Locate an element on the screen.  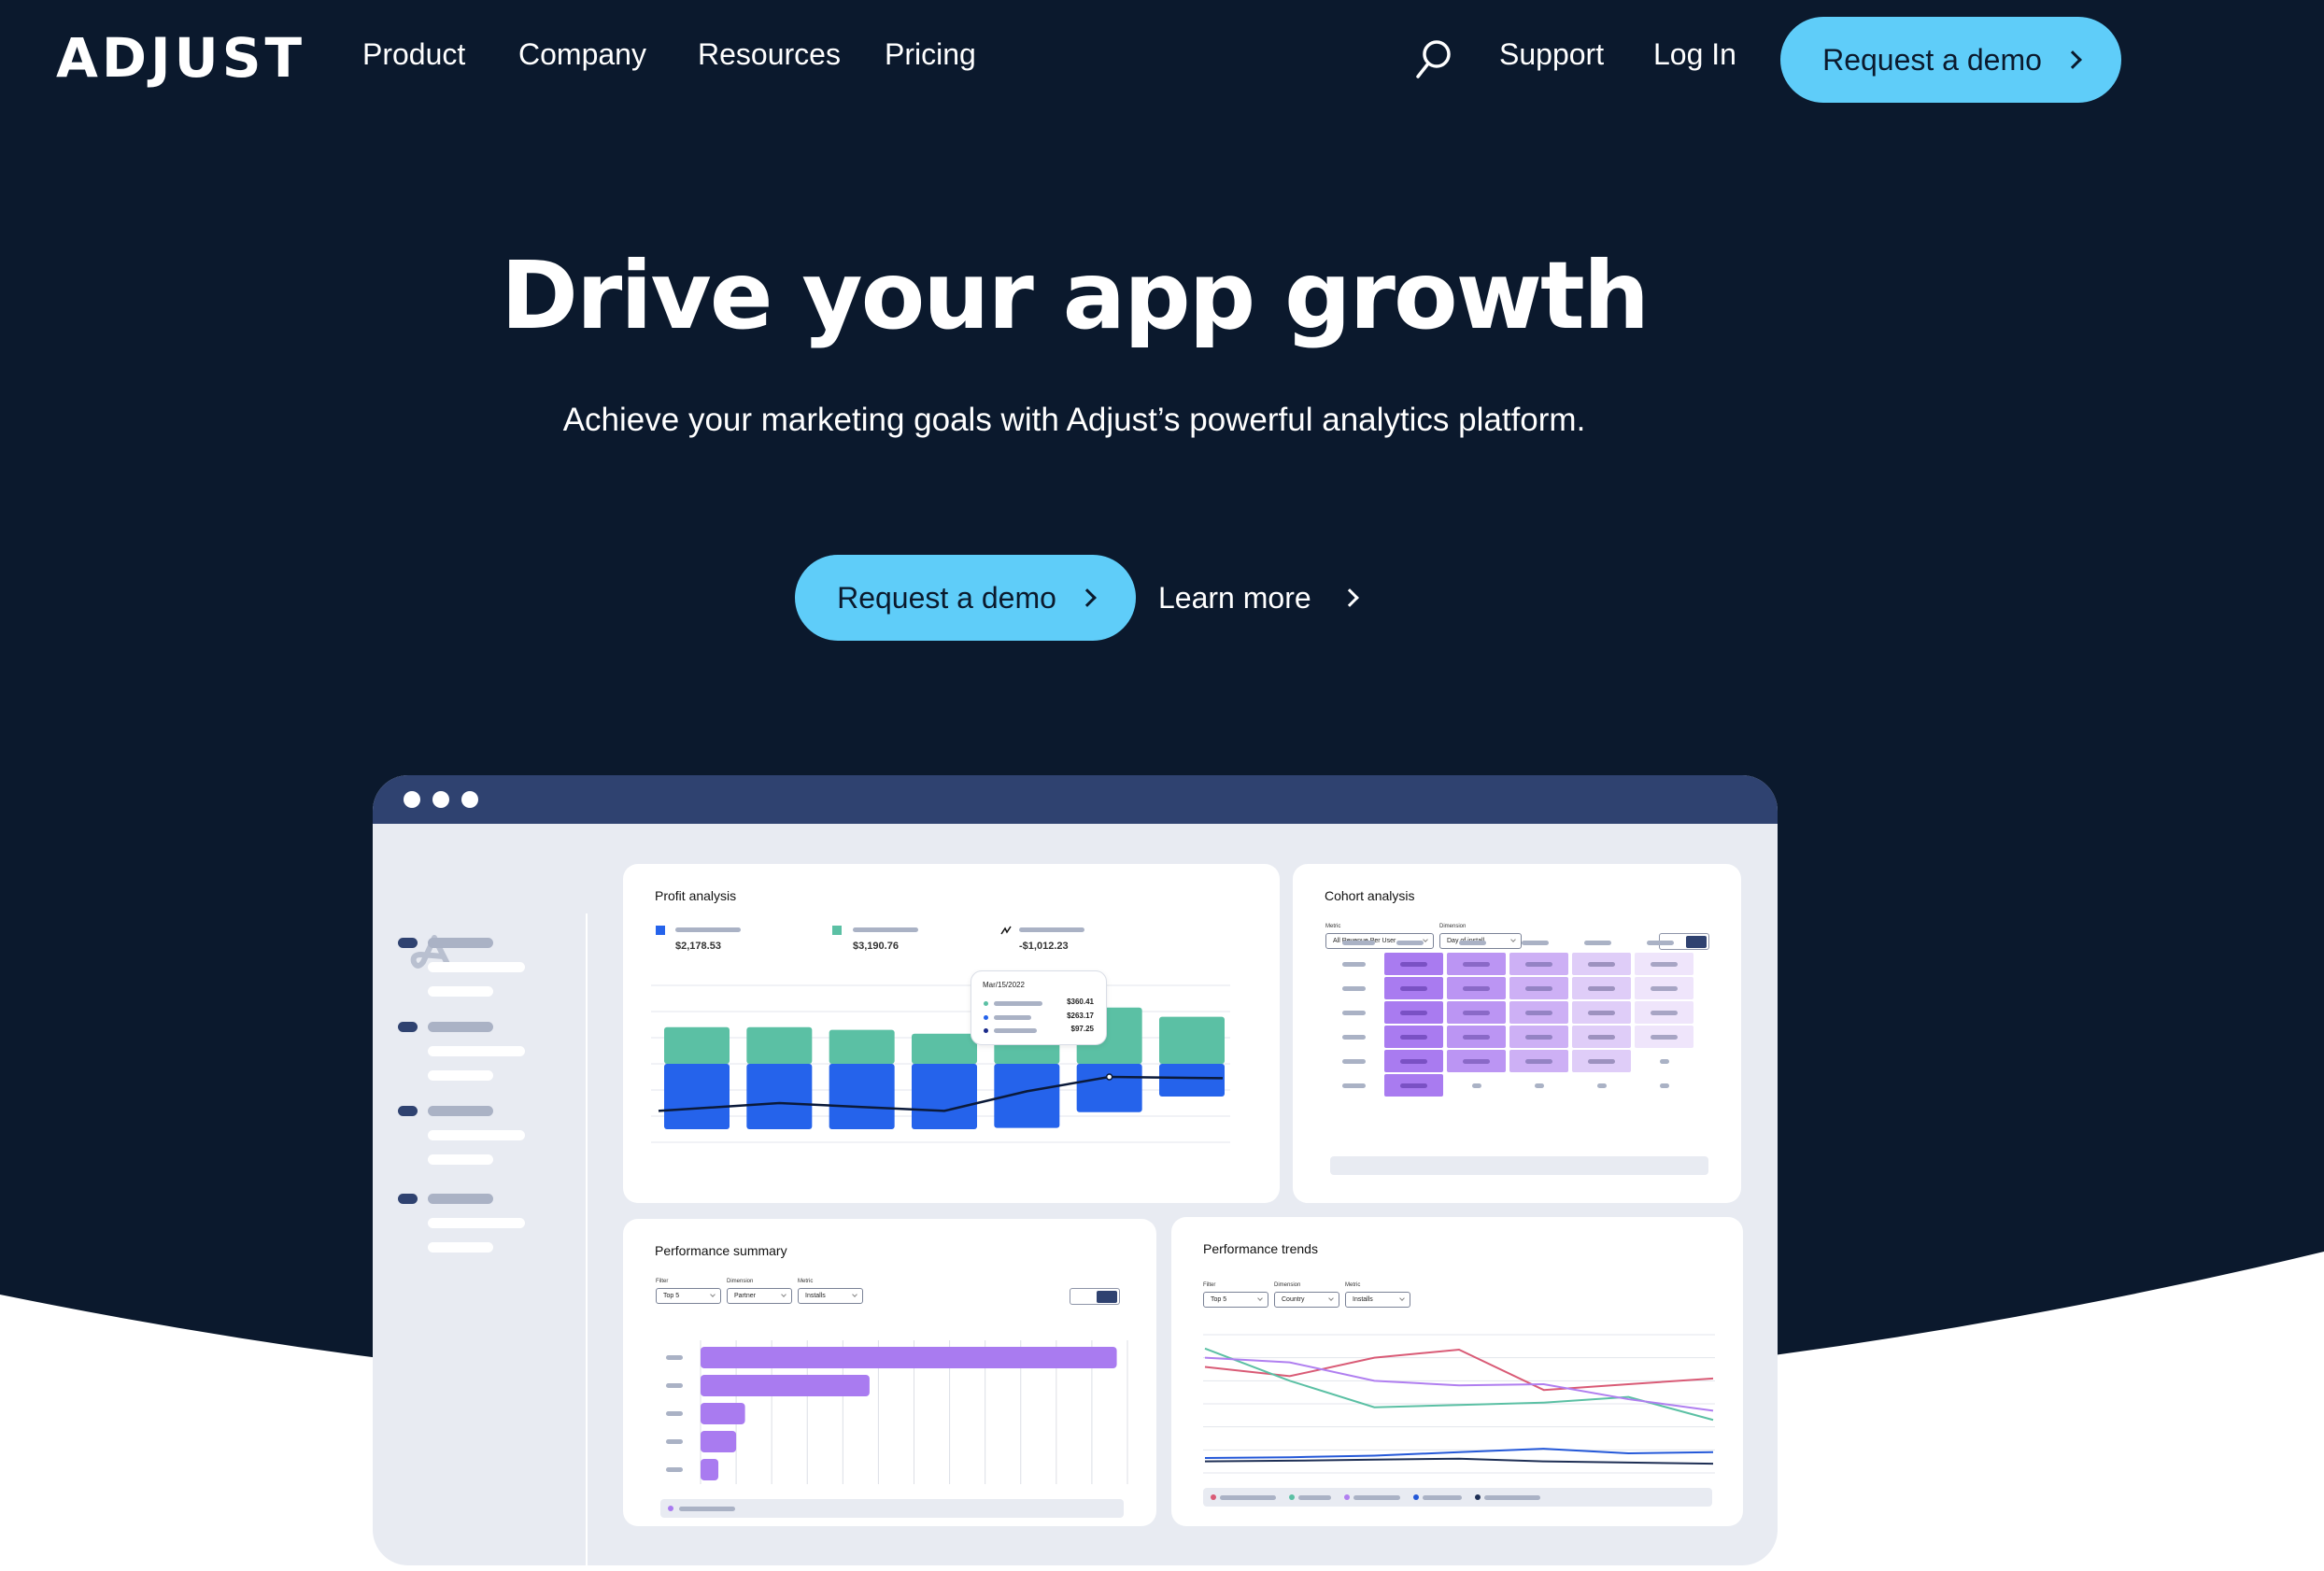
sidebar-subitem-placeholder is located at coordinates (476, 1135).